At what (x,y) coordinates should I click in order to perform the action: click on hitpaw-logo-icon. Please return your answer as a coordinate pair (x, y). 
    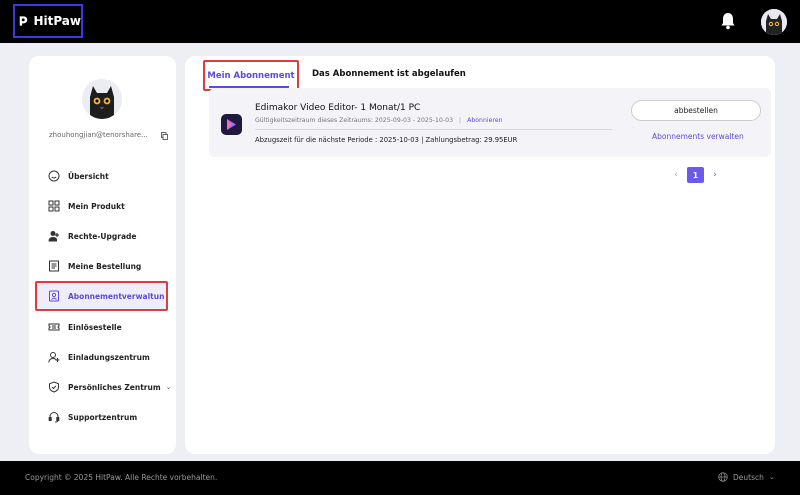
    Looking at the image, I should click on (23, 21).